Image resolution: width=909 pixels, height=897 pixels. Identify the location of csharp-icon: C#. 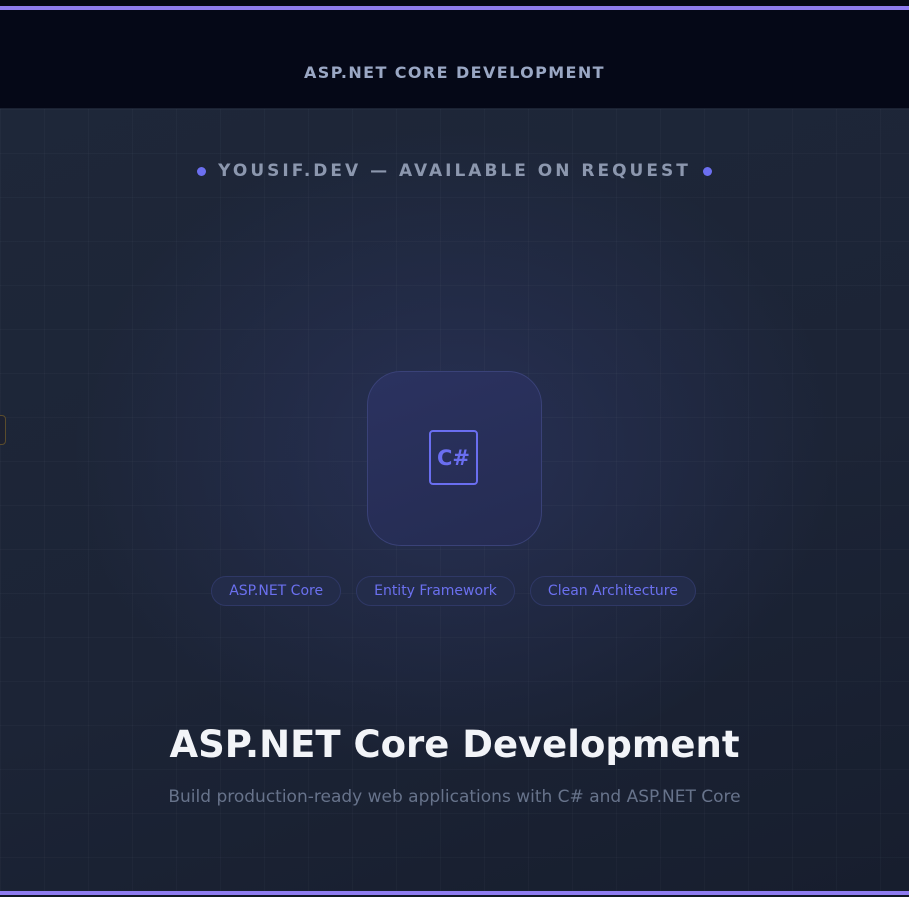
(453, 457).